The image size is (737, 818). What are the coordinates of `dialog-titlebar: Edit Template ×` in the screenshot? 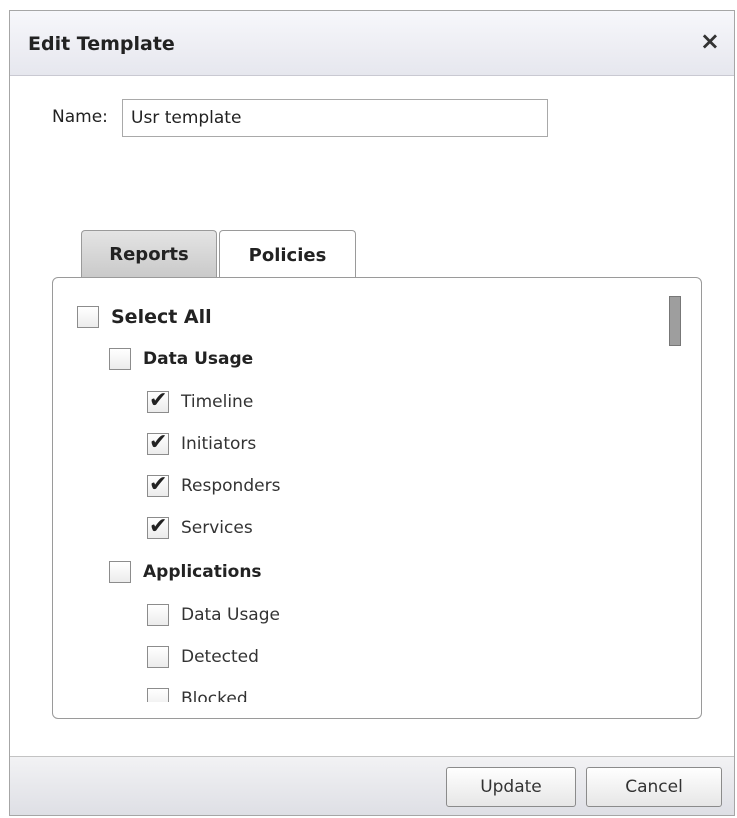 It's located at (372, 43).